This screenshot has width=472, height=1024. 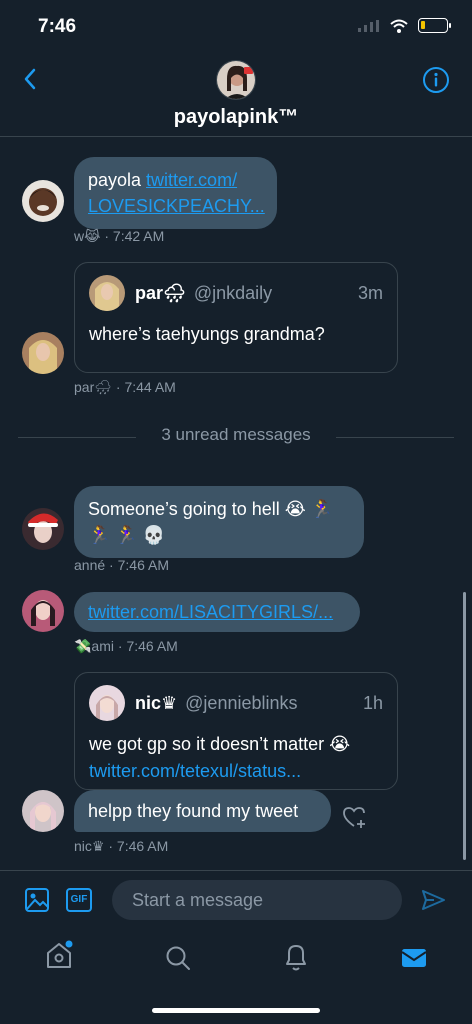 I want to click on message-text: 🏃‍♀️ 🏃‍♀️ 💀, so click(x=127, y=535).